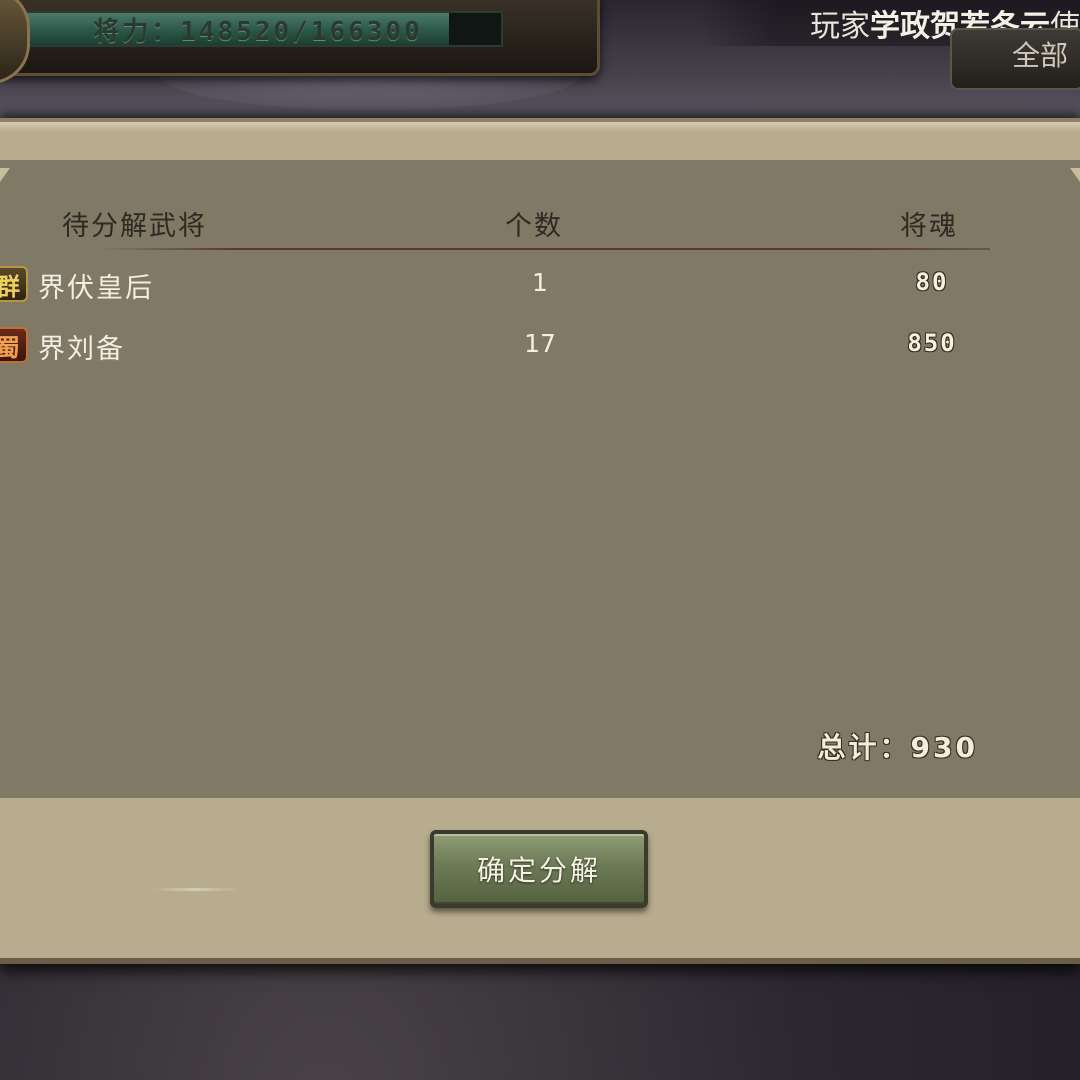 Image resolution: width=1080 pixels, height=1080 pixels. Describe the element at coordinates (195, 889) in the screenshot. I see `decorative-line` at that location.